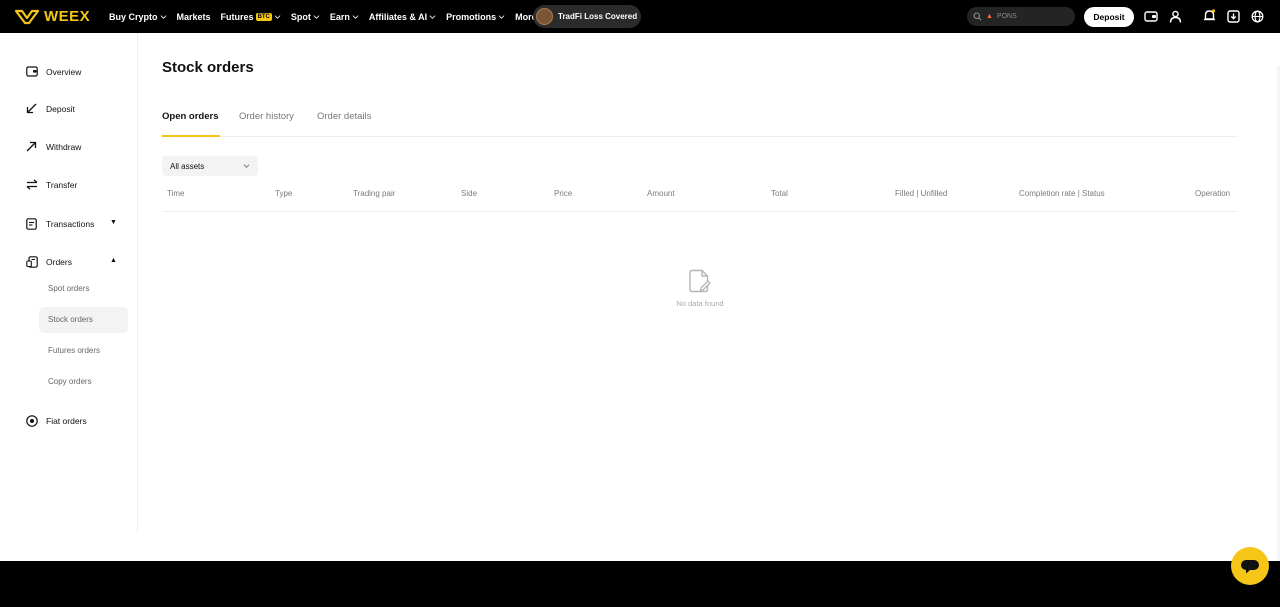 The height and width of the screenshot is (607, 1280). What do you see at coordinates (598, 16) in the screenshot?
I see `promo-label: TradFi Loss Covered` at bounding box center [598, 16].